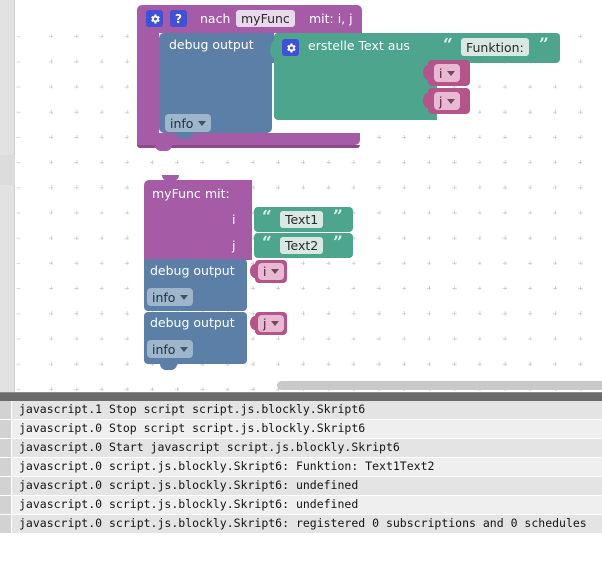  I want to click on debug-severity-value-2: info, so click(164, 349).